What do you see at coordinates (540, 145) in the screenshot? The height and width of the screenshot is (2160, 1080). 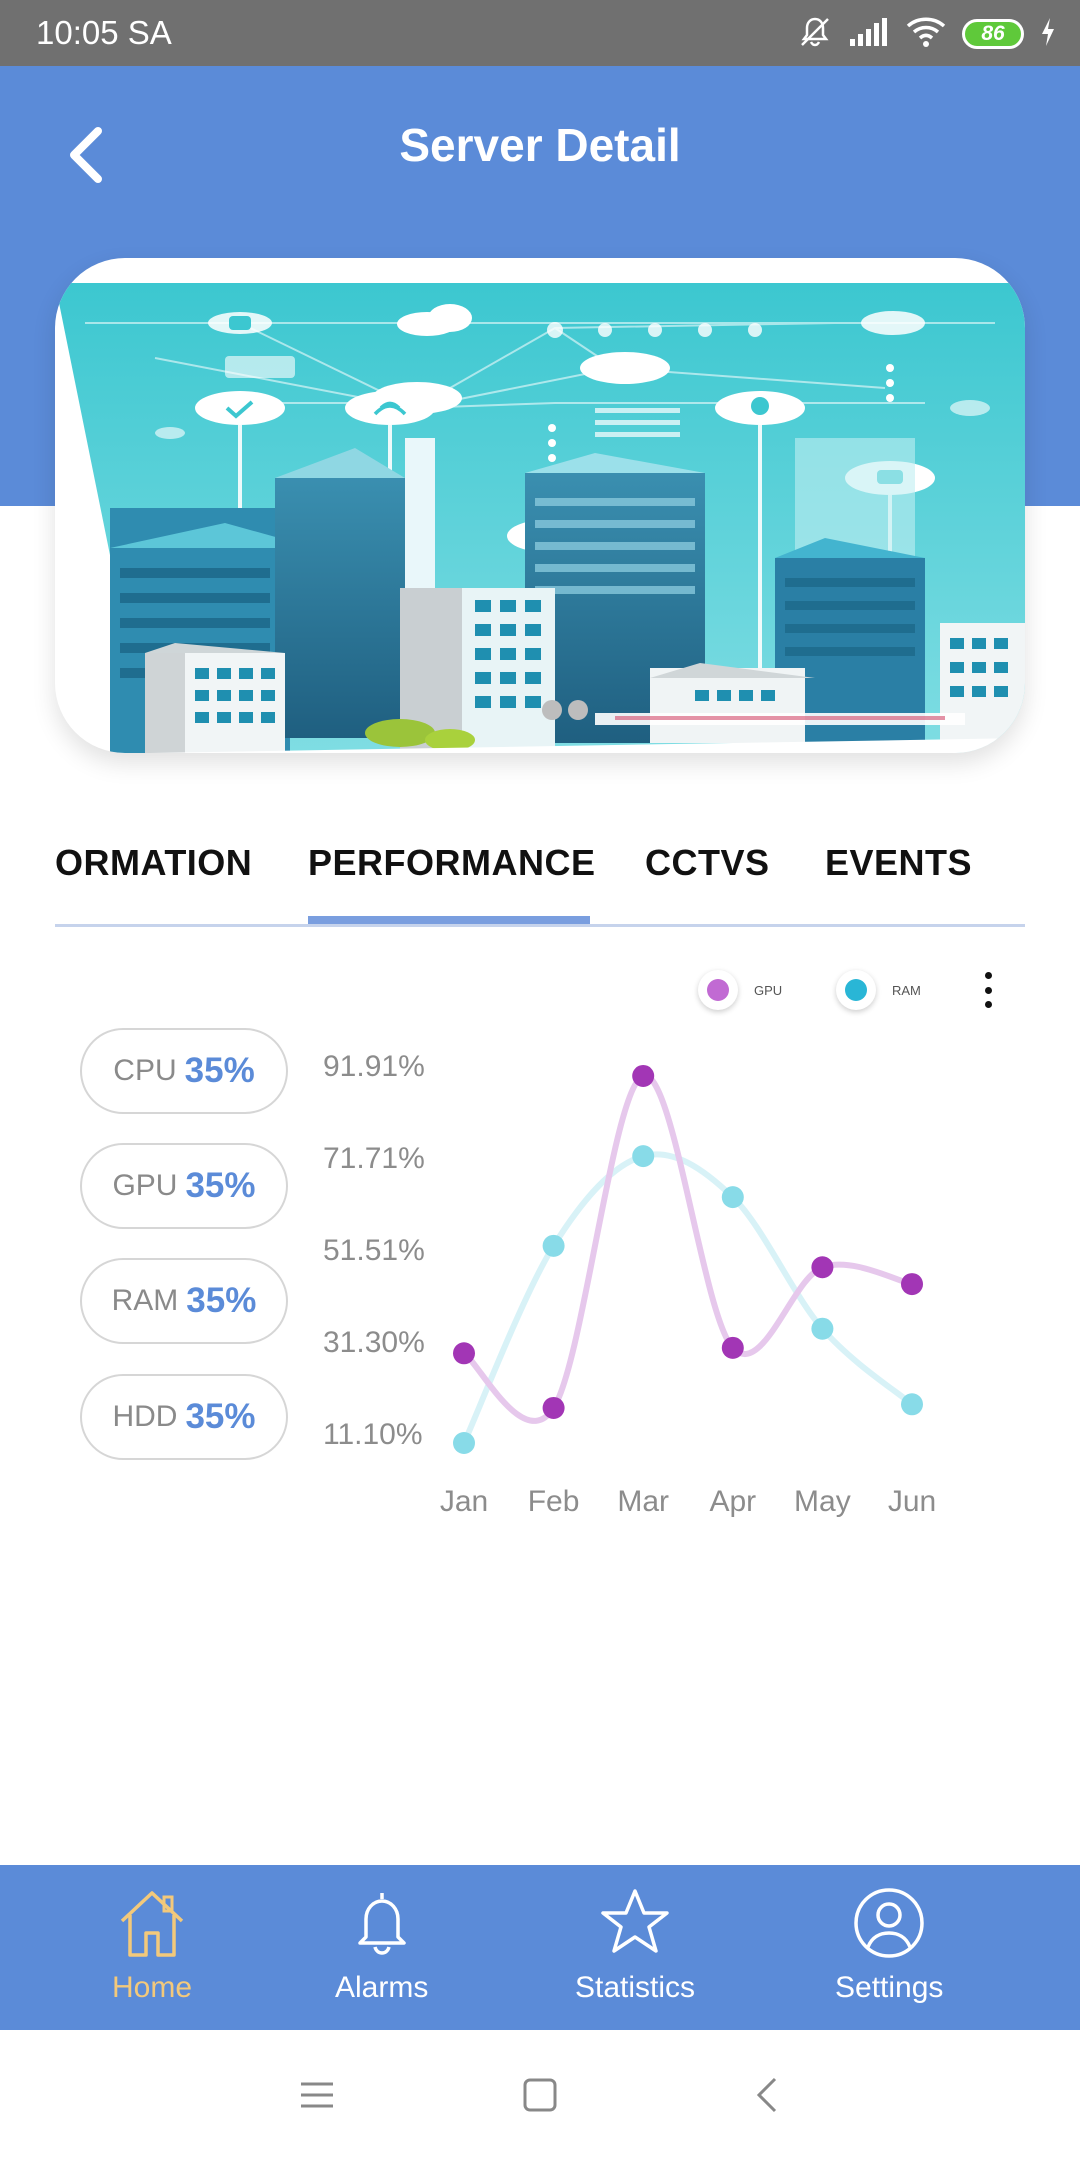 I see `page-title: Server Detail` at bounding box center [540, 145].